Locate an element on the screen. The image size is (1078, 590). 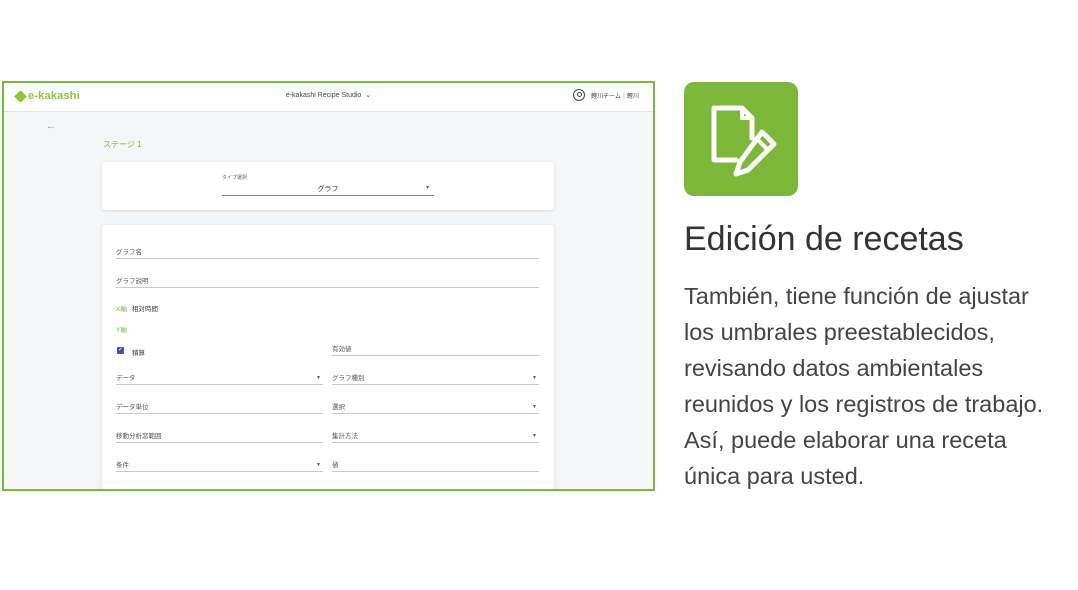
data-unit-placeholder: データ単位 is located at coordinates (132, 407).